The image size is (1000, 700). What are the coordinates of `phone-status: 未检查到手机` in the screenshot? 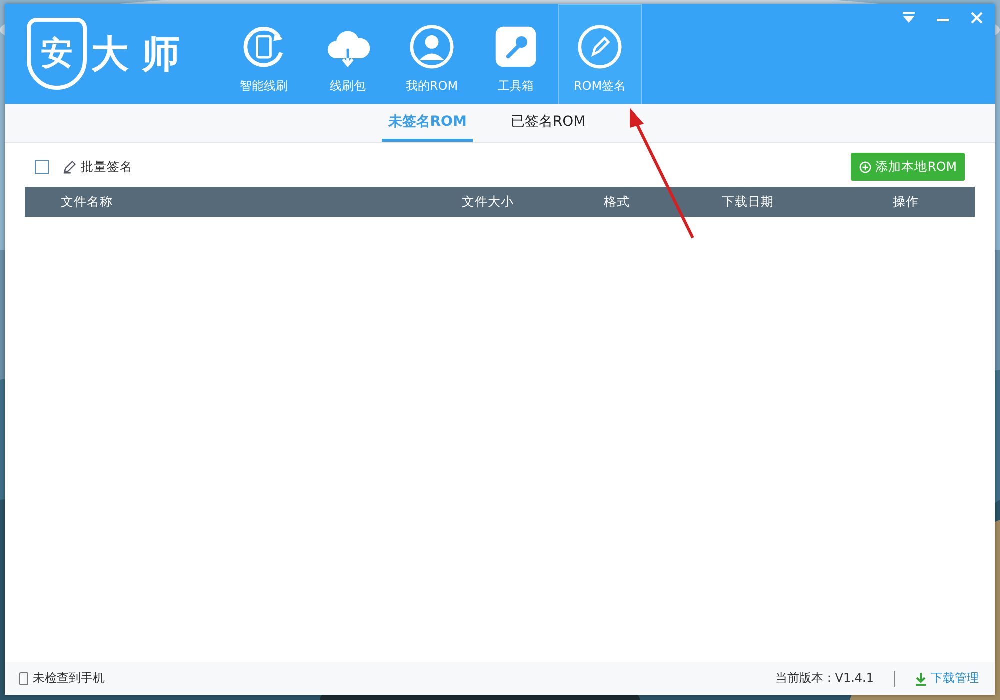 It's located at (69, 678).